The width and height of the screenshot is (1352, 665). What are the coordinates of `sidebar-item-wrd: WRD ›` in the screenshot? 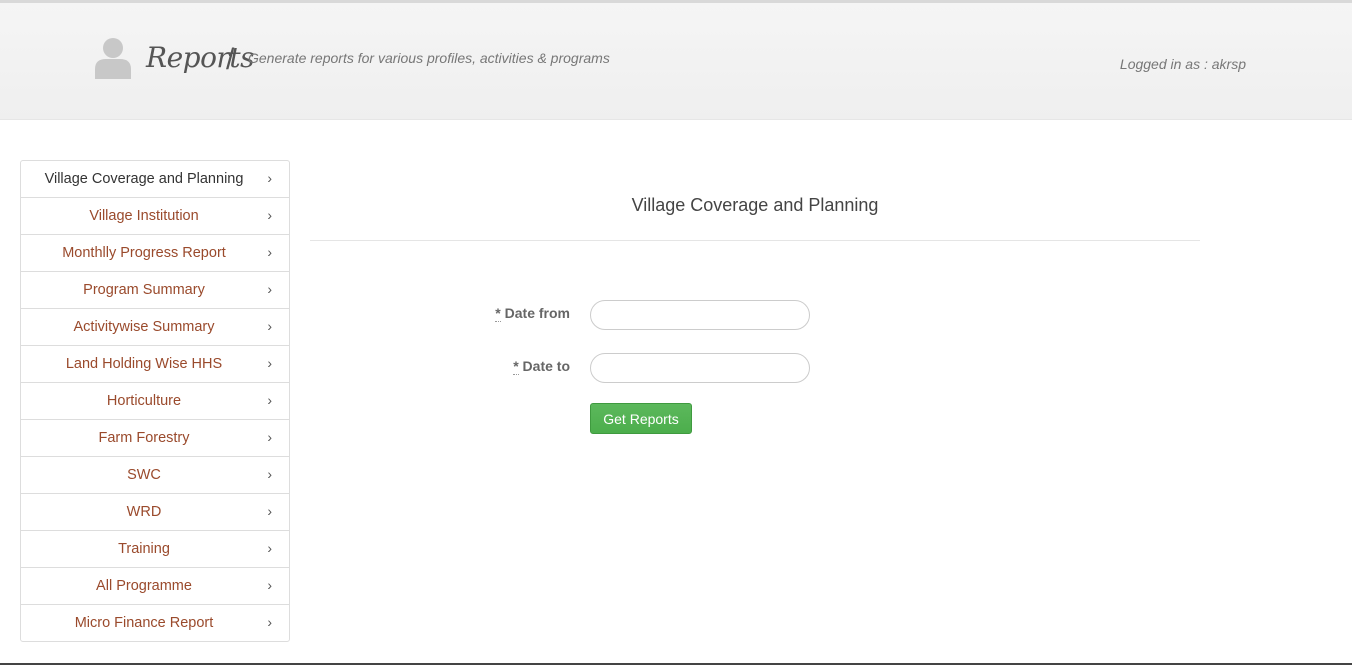 It's located at (155, 511).